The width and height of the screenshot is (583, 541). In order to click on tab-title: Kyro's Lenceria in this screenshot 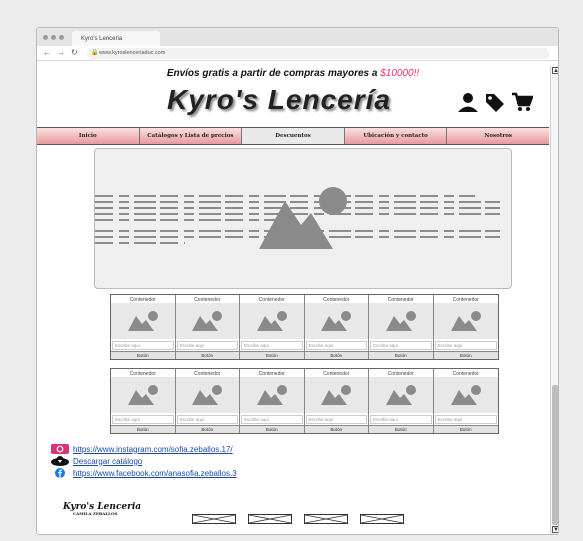, I will do `click(102, 39)`.